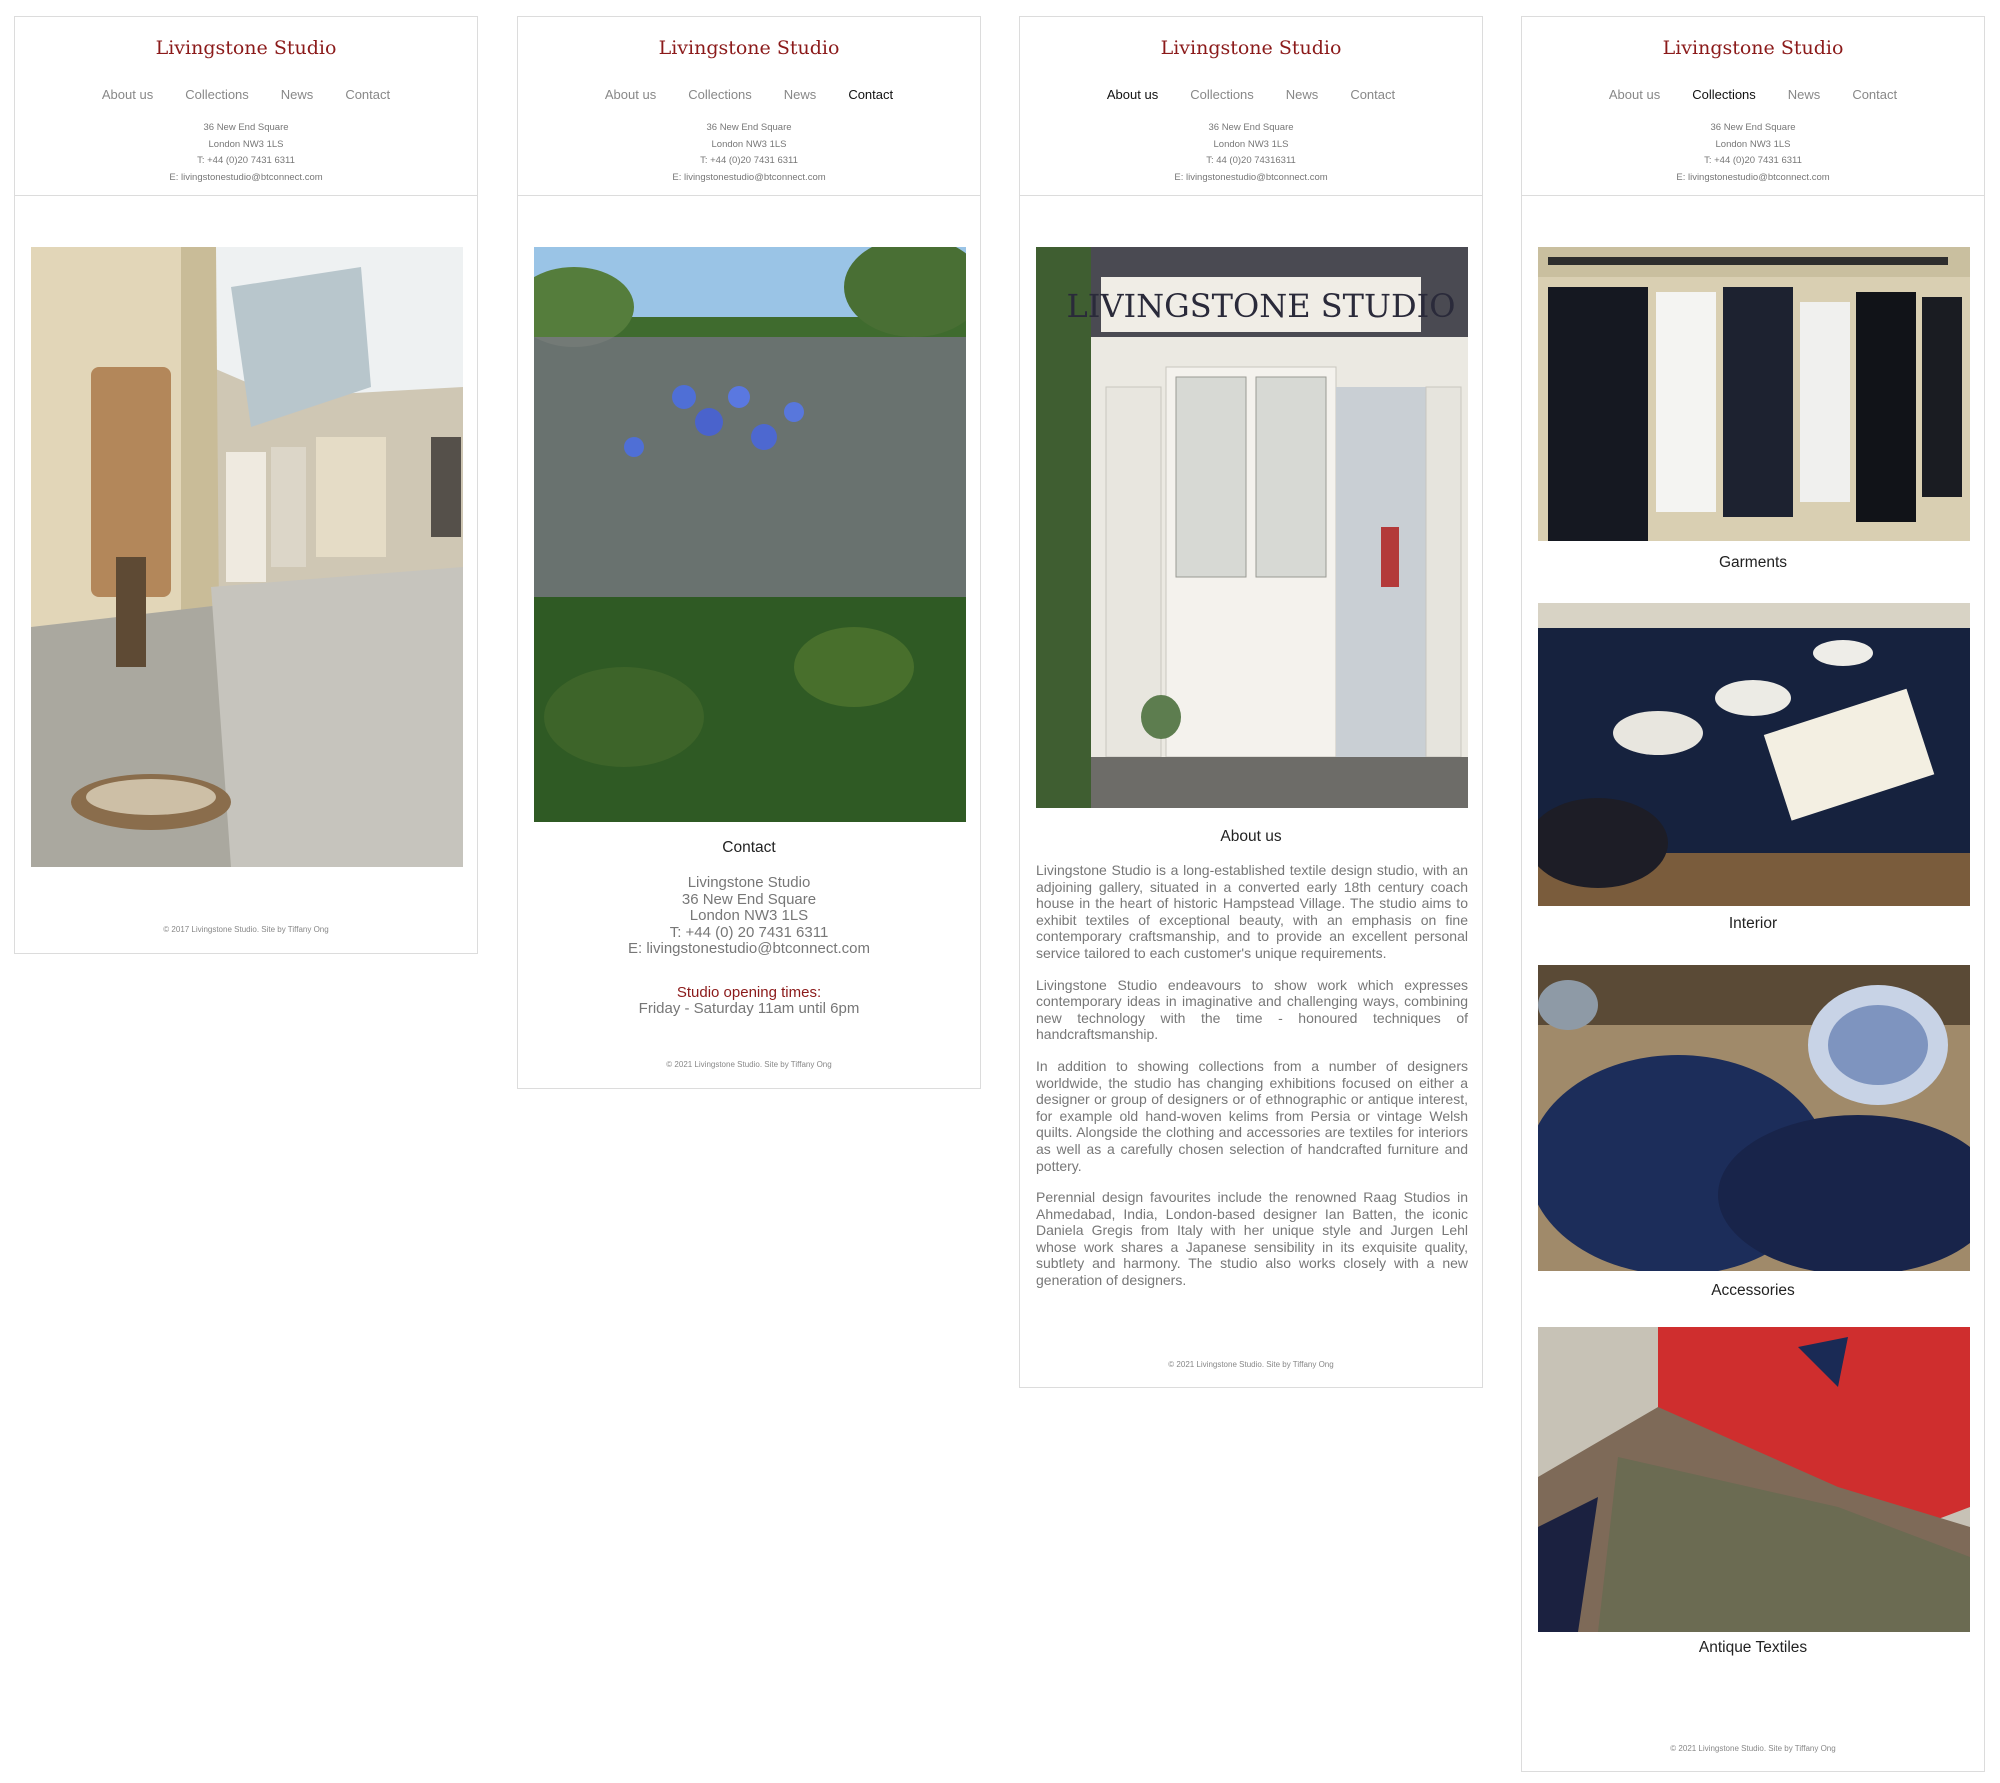 This screenshot has height=1783, width=2000. What do you see at coordinates (750, 534) in the screenshot?
I see `garden-flowers-photo` at bounding box center [750, 534].